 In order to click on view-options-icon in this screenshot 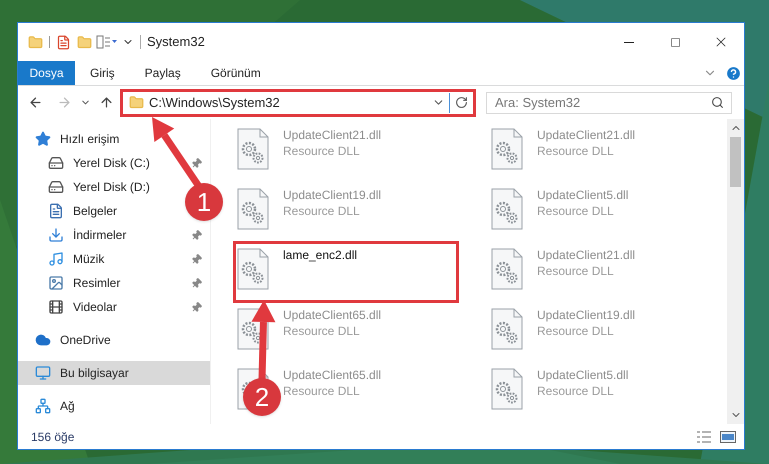, I will do `click(107, 42)`.